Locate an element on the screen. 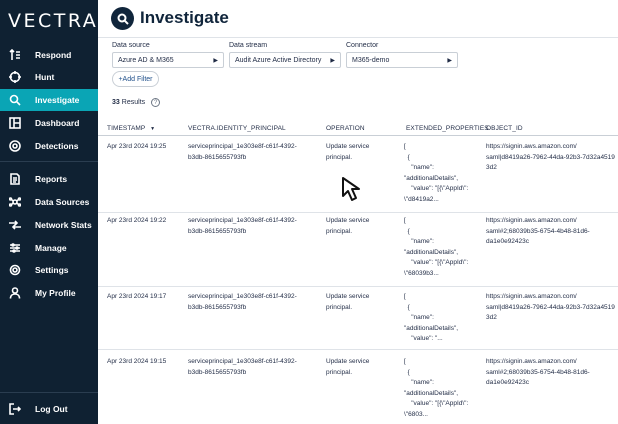  column-header-operation: OPERATION is located at coordinates (345, 128).